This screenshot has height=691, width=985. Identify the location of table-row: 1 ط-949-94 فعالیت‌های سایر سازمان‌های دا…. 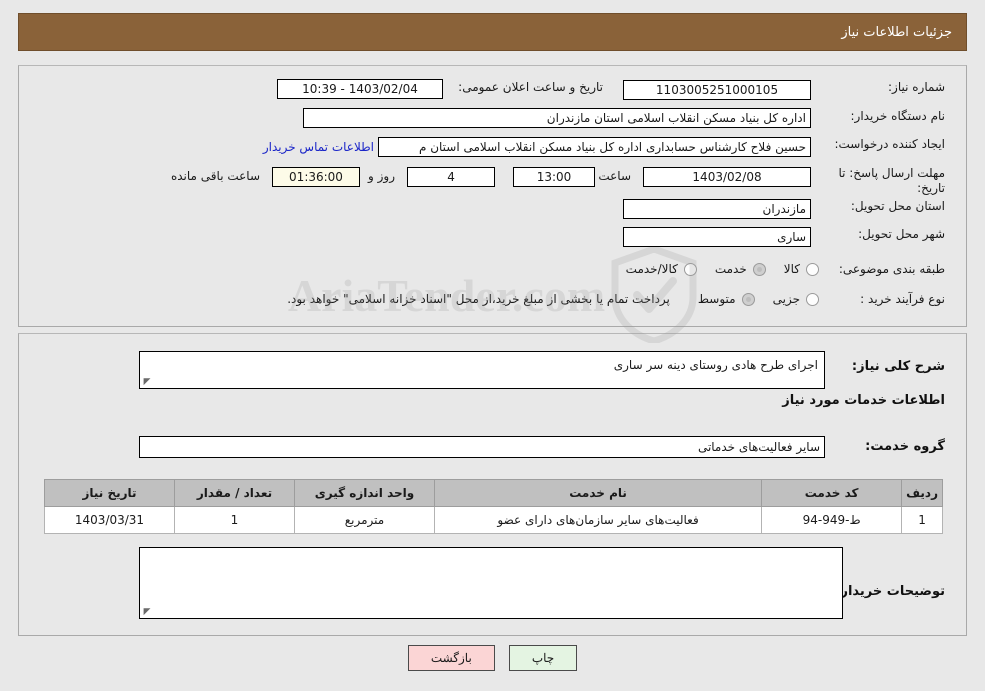
(493, 520).